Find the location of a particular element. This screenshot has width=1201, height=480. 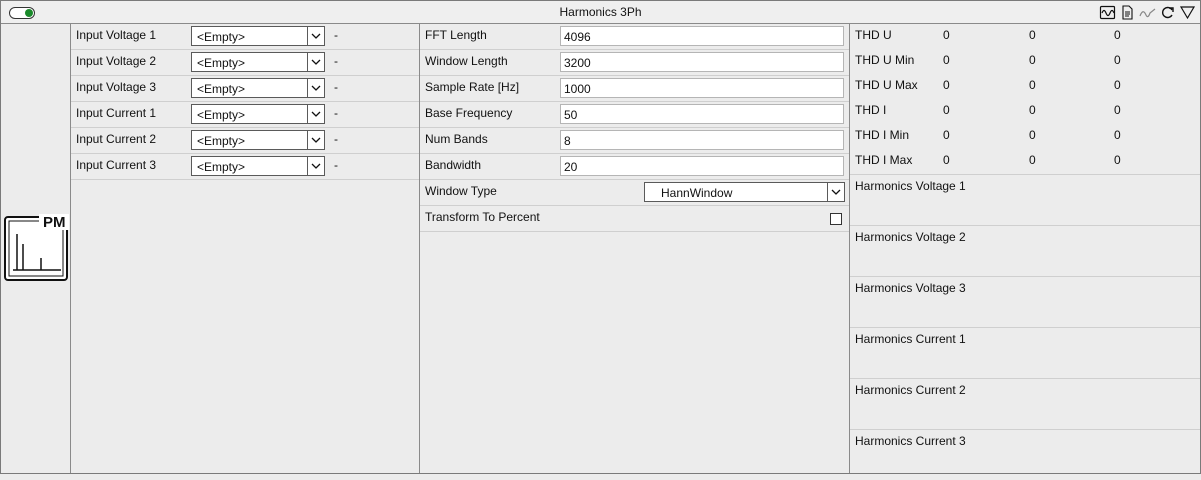

thd-row: THD I 0 0 0 is located at coordinates (1025, 111).